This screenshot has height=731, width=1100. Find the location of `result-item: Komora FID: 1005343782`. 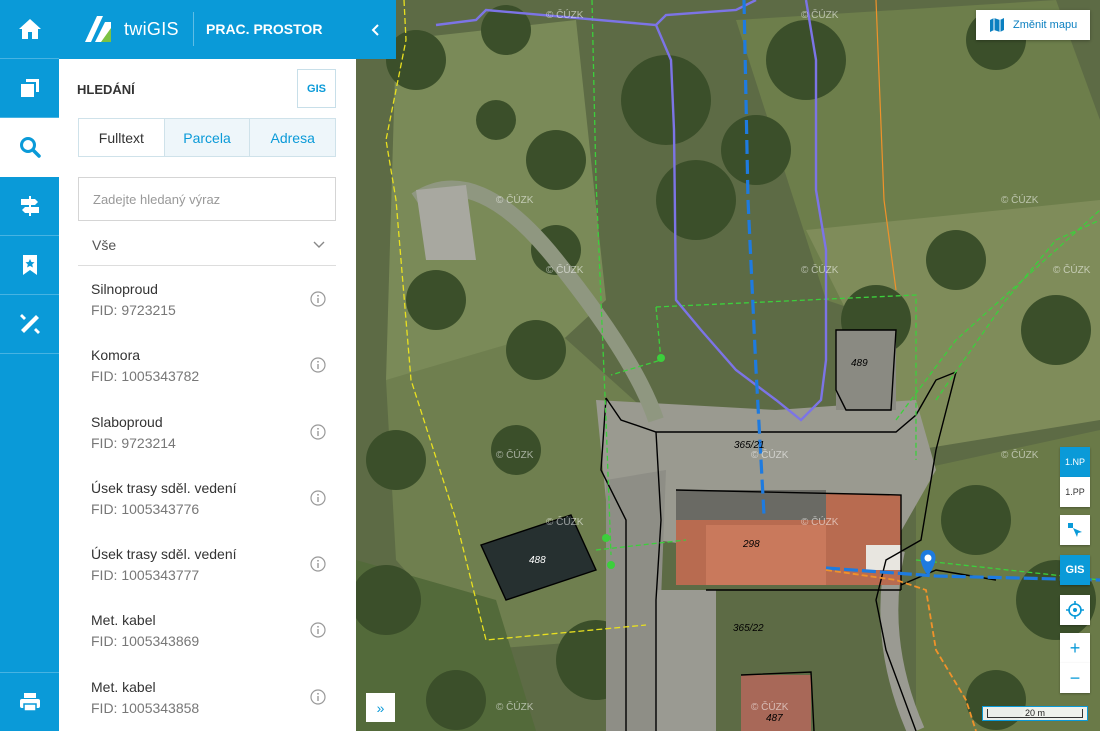

result-item: Komora FID: 1005343782 is located at coordinates (207, 366).